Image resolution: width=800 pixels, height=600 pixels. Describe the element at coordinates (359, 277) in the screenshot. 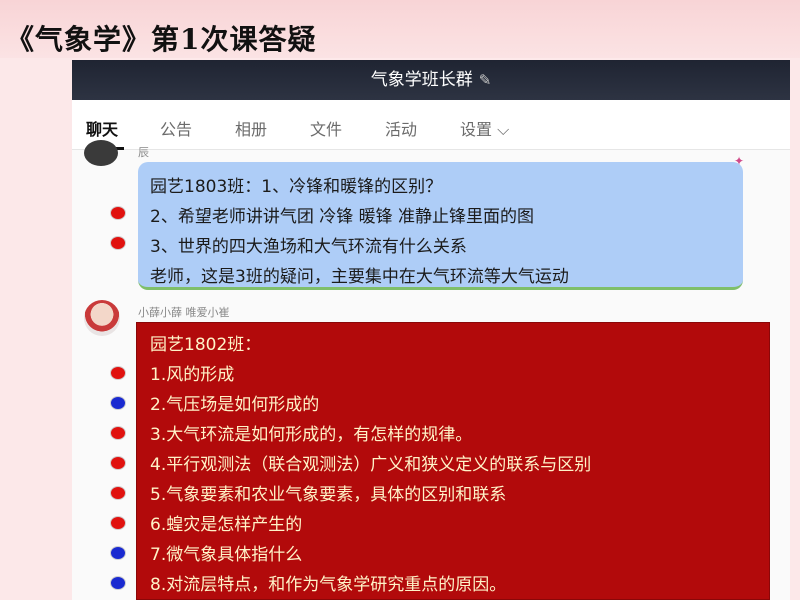

I see `message-line: 老师，这是3班的疑问，主要集中在大气环流等大气运动` at that location.